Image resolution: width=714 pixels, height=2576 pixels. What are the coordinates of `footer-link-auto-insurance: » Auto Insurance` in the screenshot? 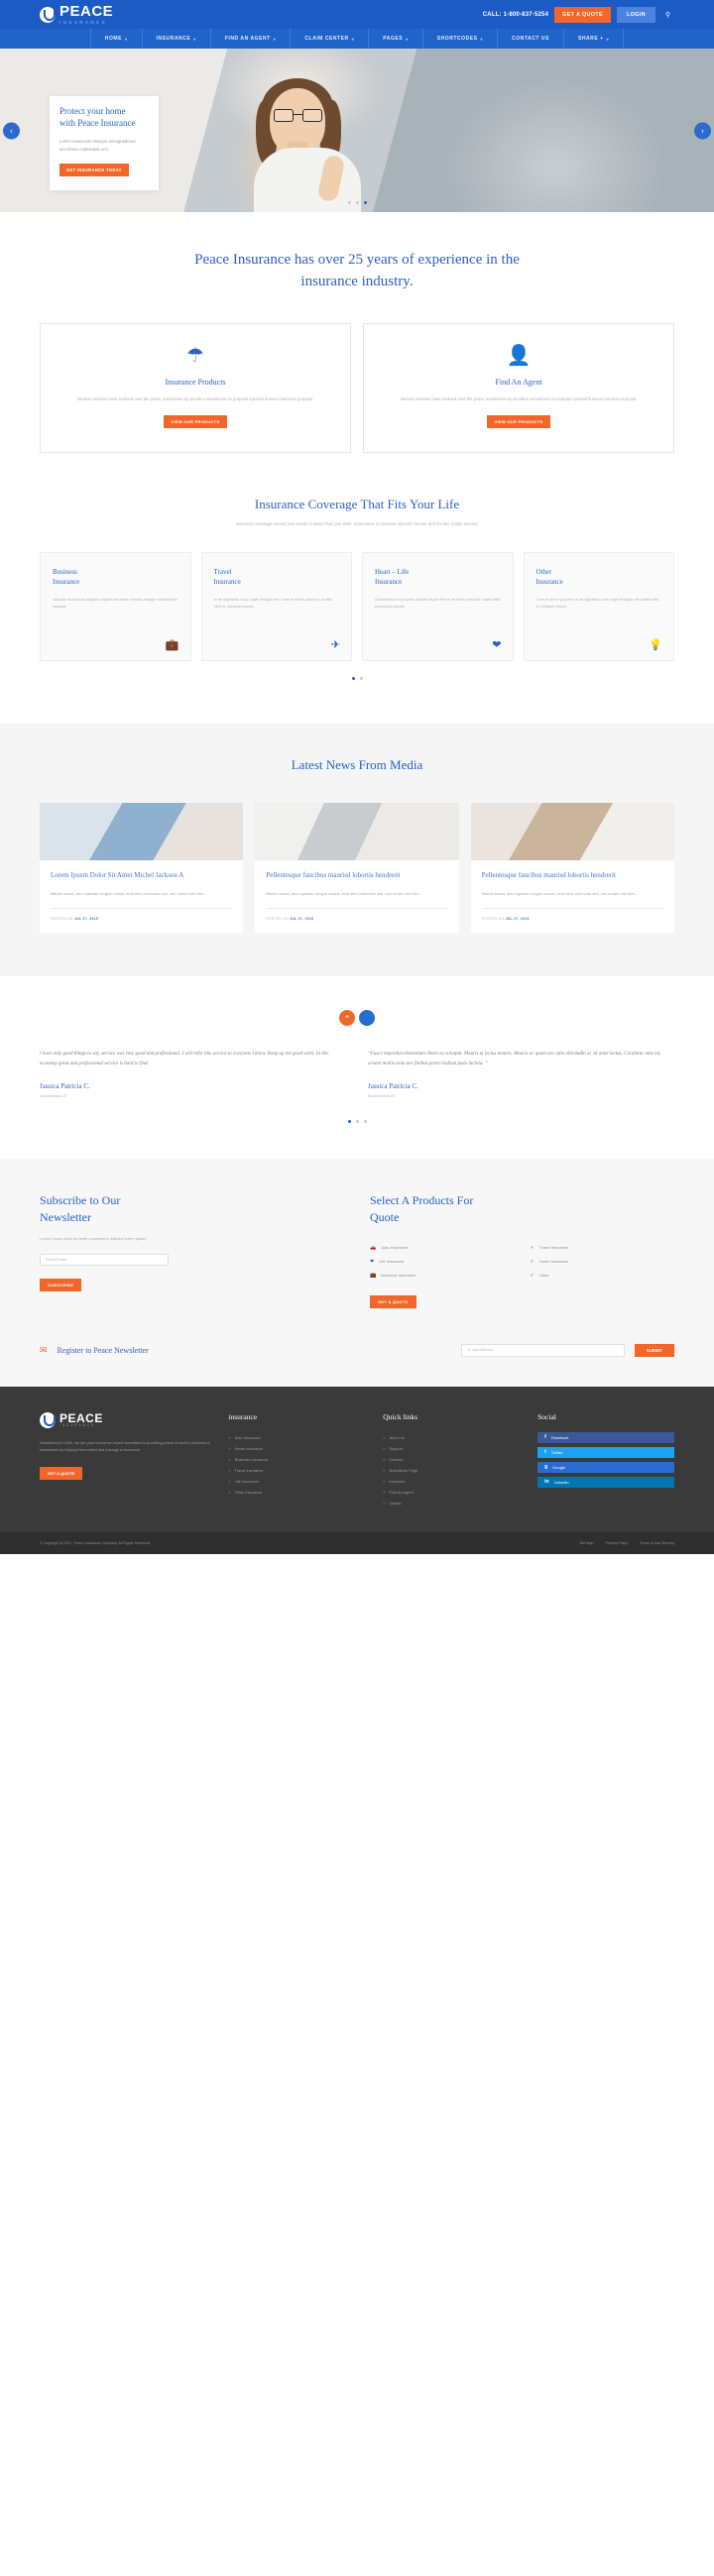 It's located at (296, 1437).